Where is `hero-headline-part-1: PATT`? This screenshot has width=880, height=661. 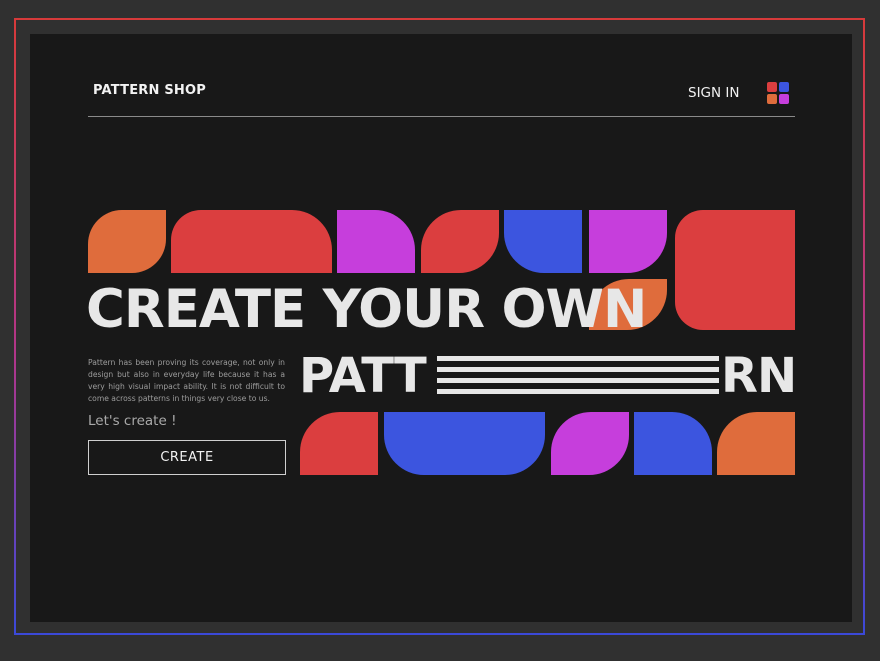
hero-headline-part-1: PATT is located at coordinates (363, 376).